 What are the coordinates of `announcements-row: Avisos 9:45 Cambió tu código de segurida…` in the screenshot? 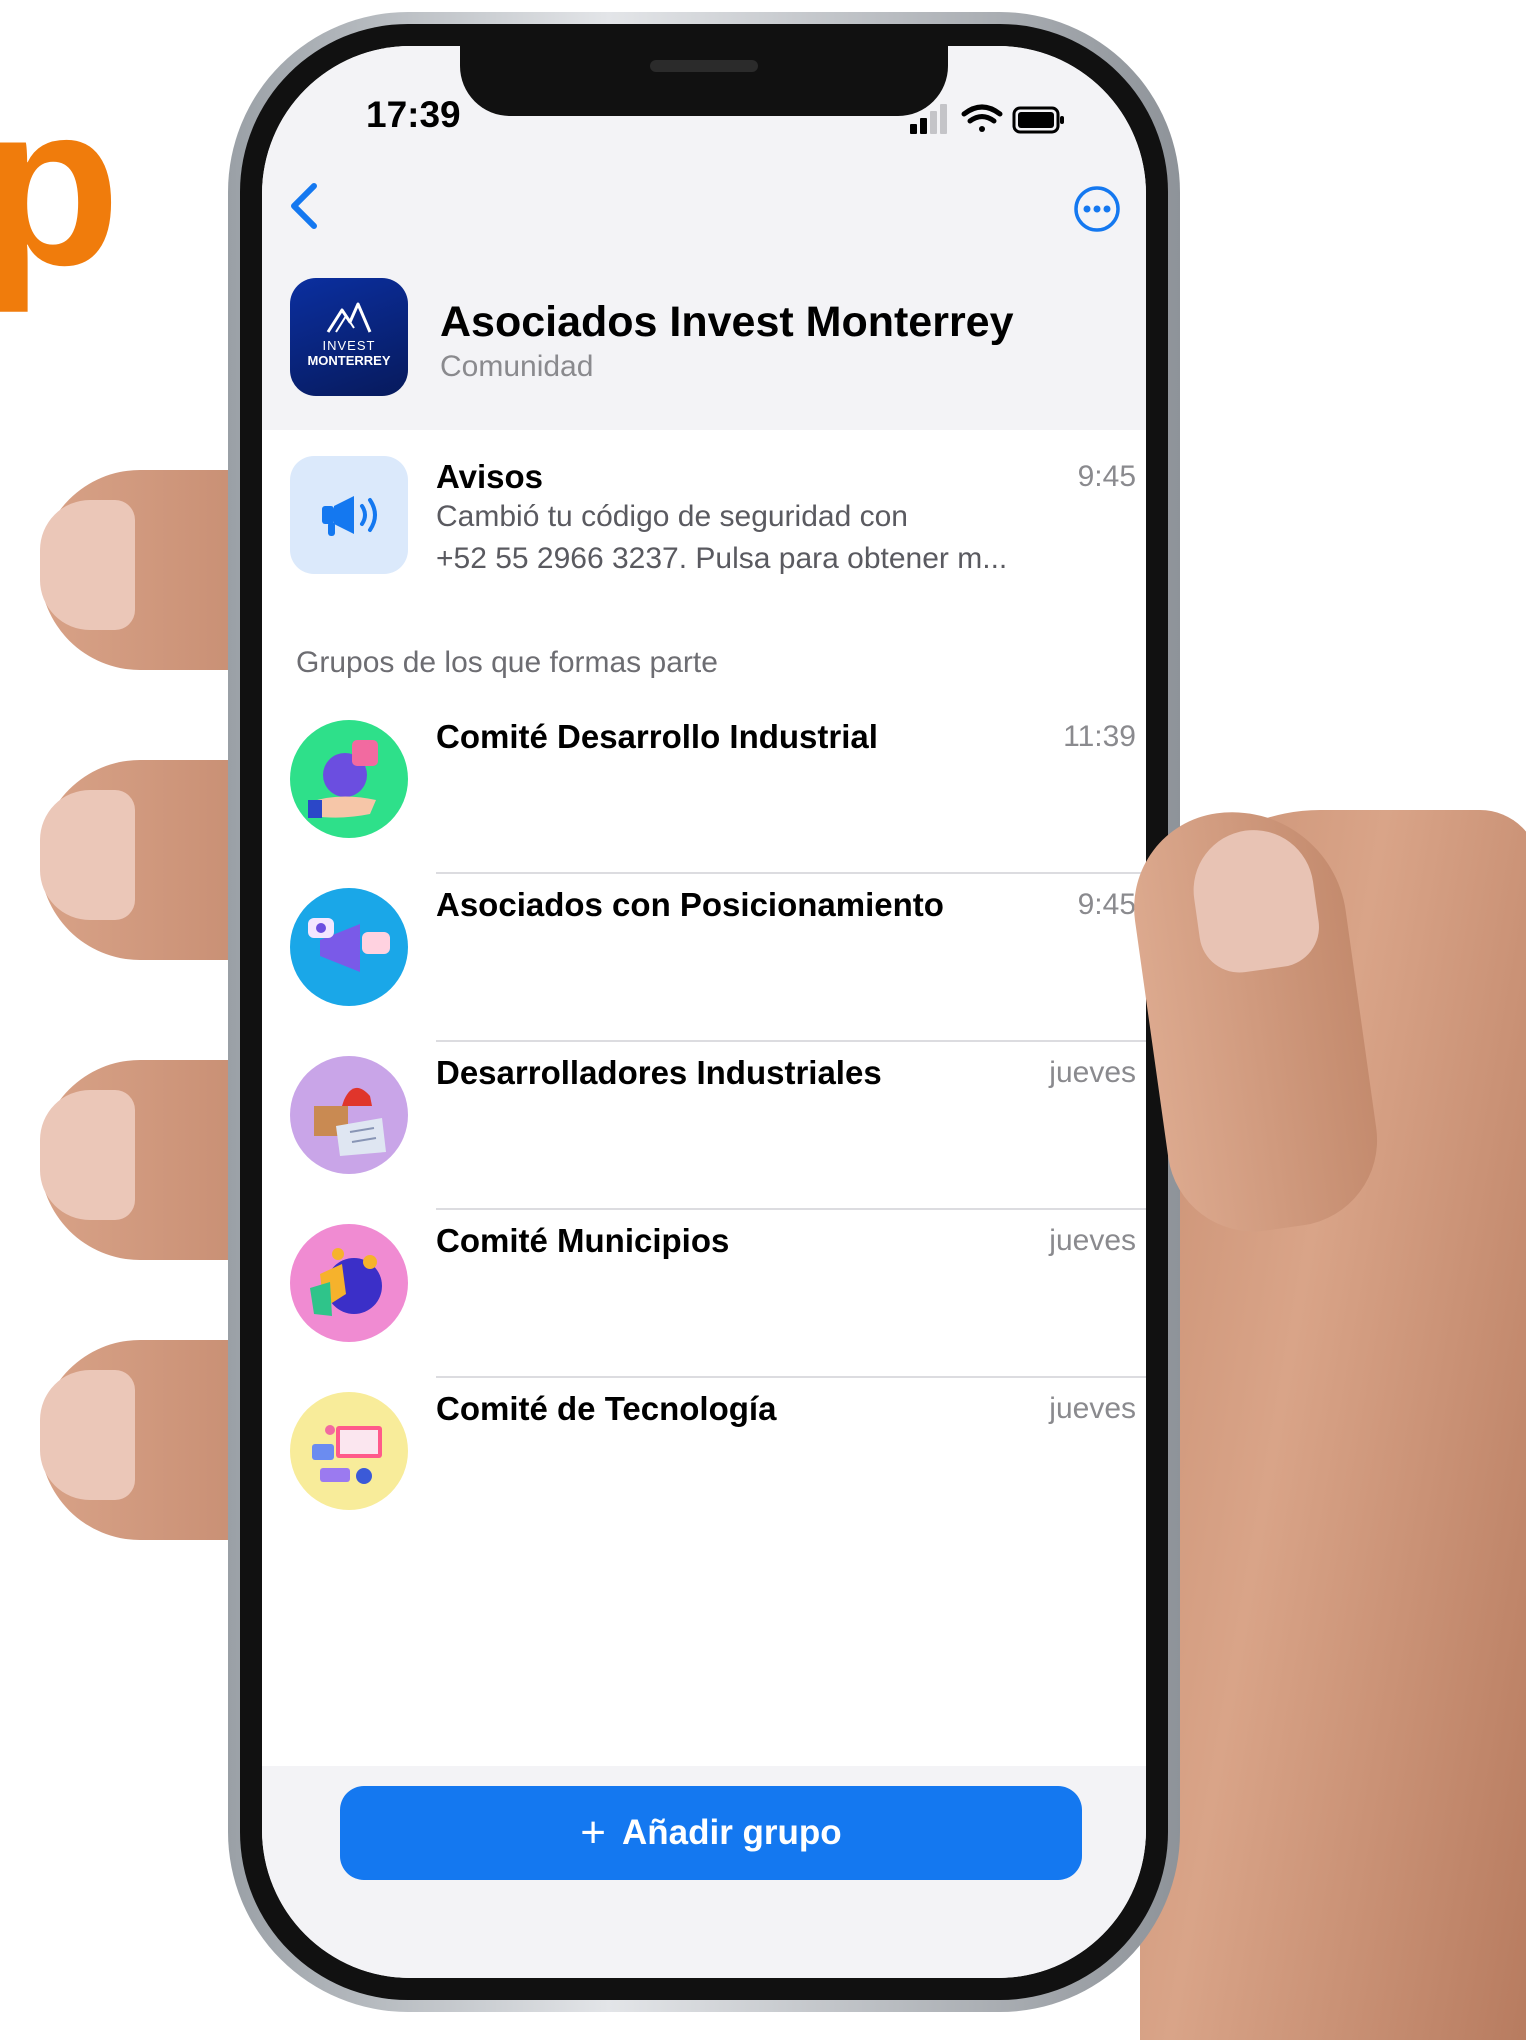 It's located at (704, 521).